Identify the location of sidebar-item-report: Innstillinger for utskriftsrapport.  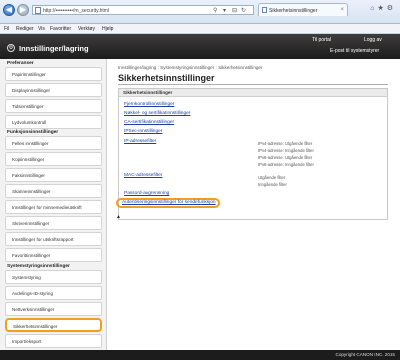
(53, 239).